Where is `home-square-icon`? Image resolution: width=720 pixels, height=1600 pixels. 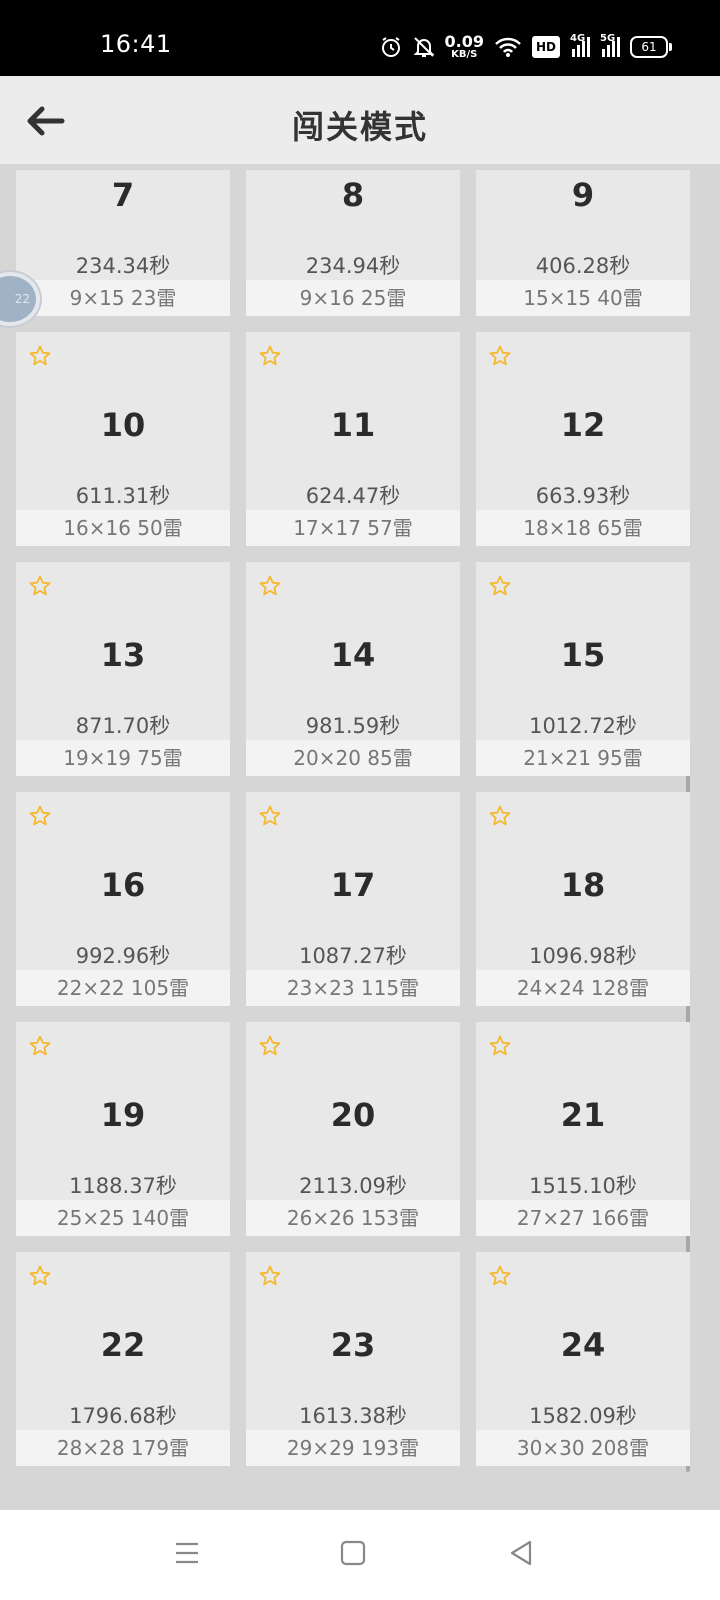
home-square-icon is located at coordinates (353, 1553).